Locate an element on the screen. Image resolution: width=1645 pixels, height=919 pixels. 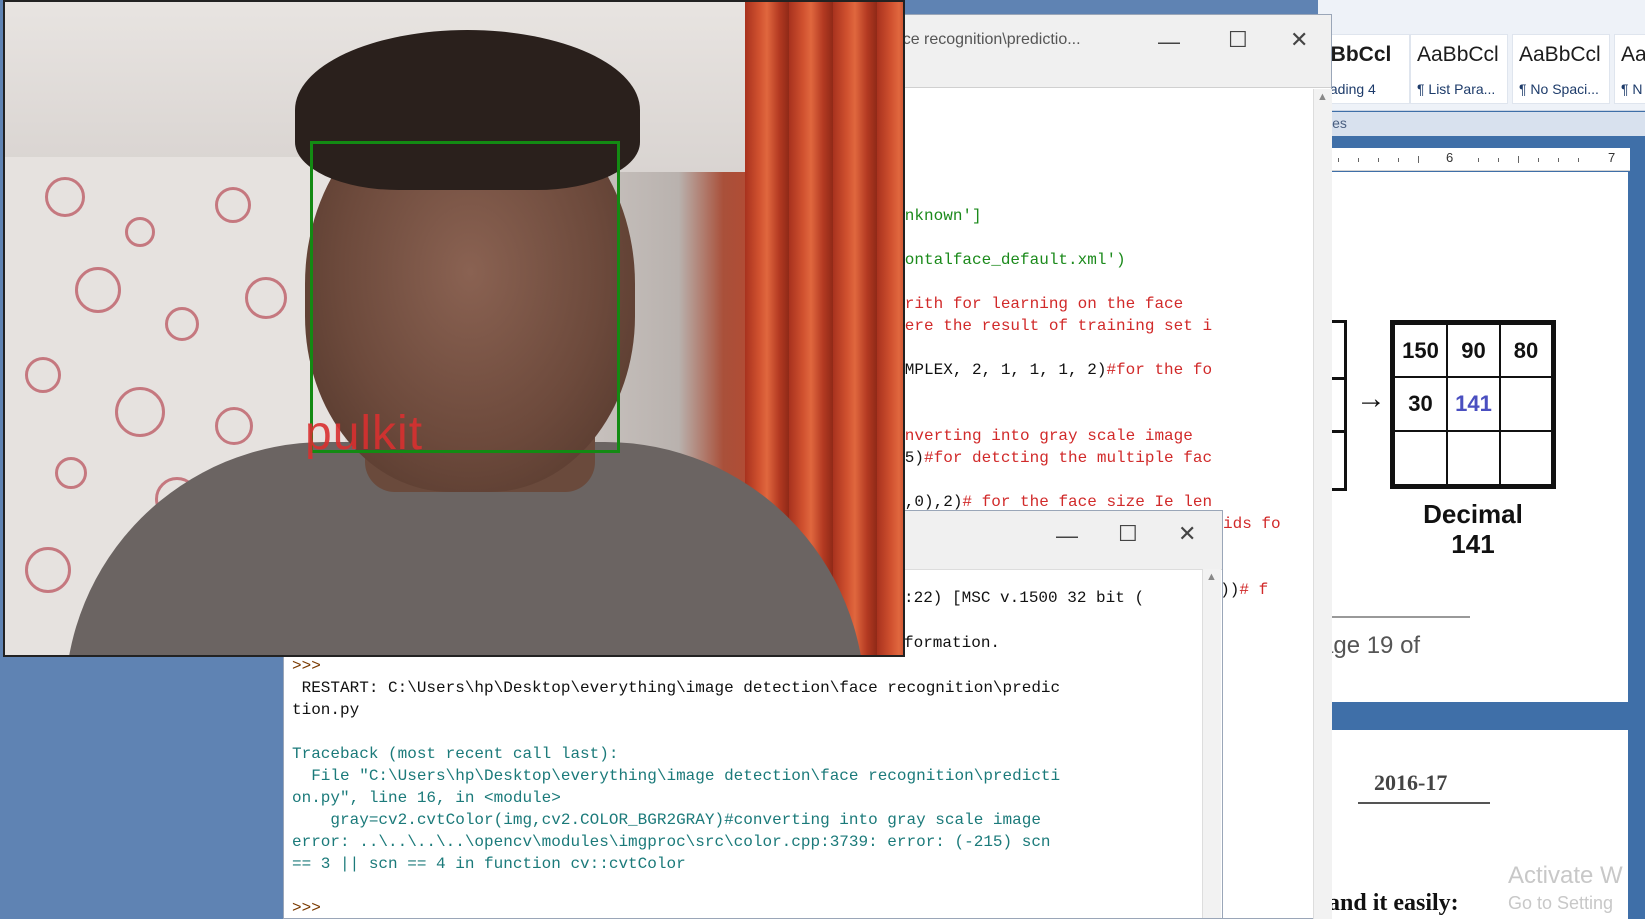
shell-info-line: formation. is located at coordinates (952, 643).